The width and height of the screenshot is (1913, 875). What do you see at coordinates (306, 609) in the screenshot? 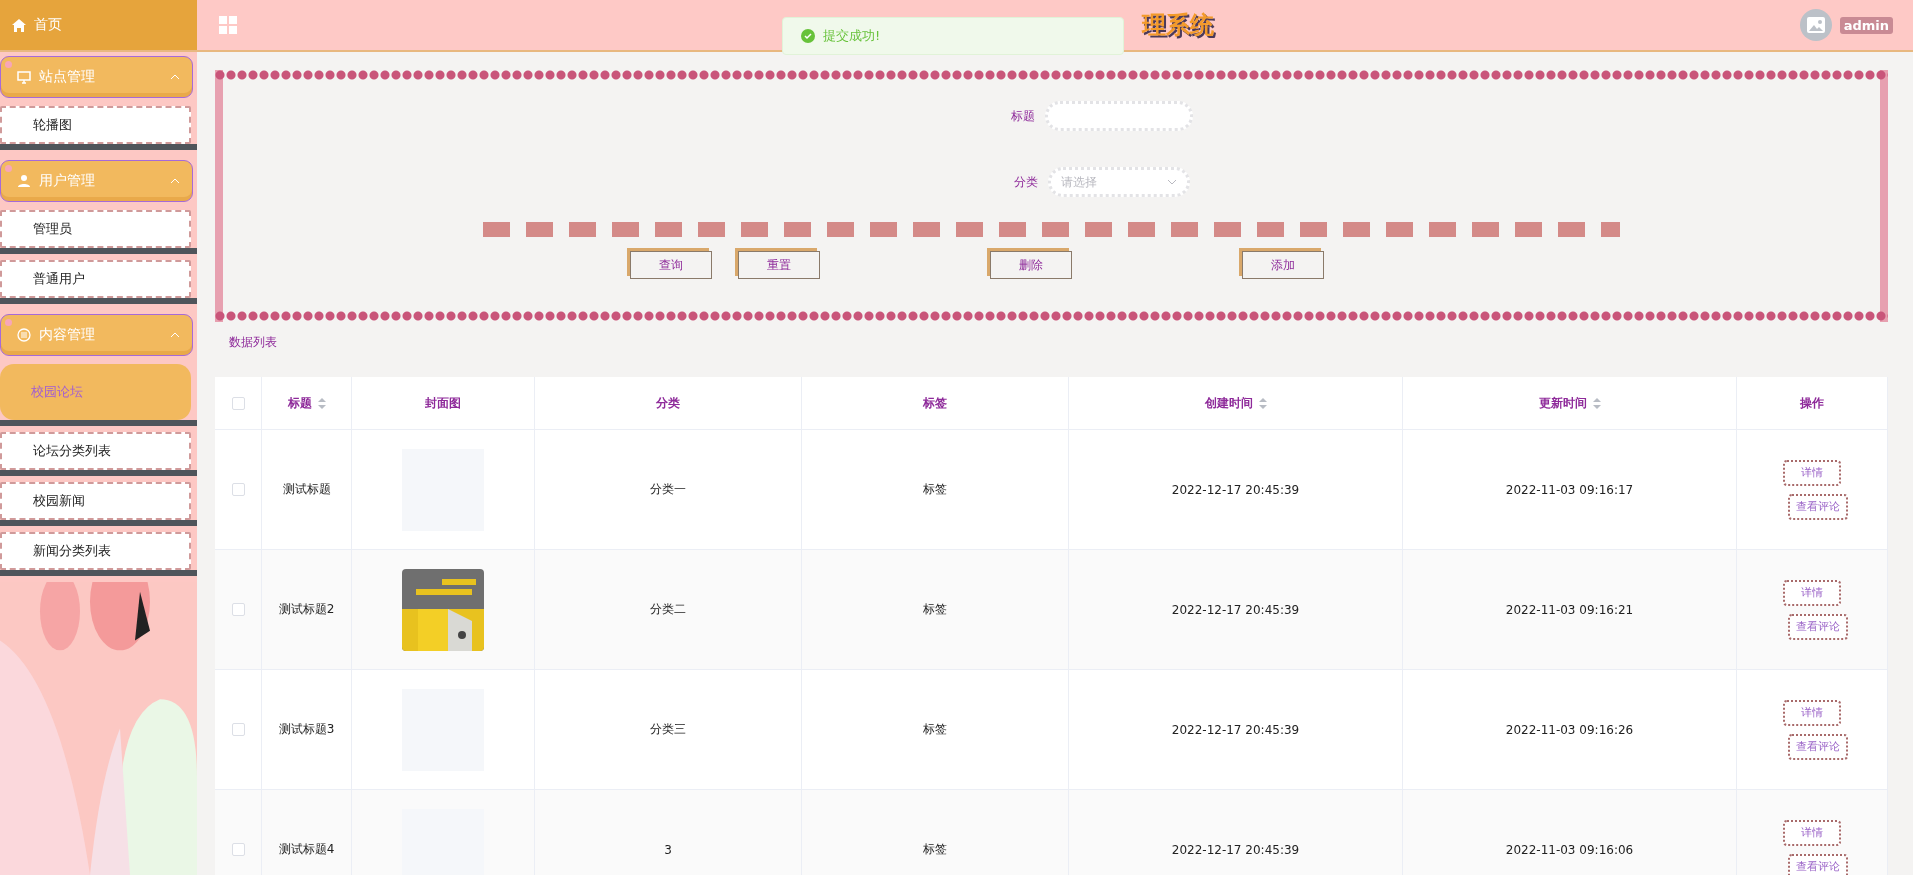
I see `title-text: 测试标题2` at bounding box center [306, 609].